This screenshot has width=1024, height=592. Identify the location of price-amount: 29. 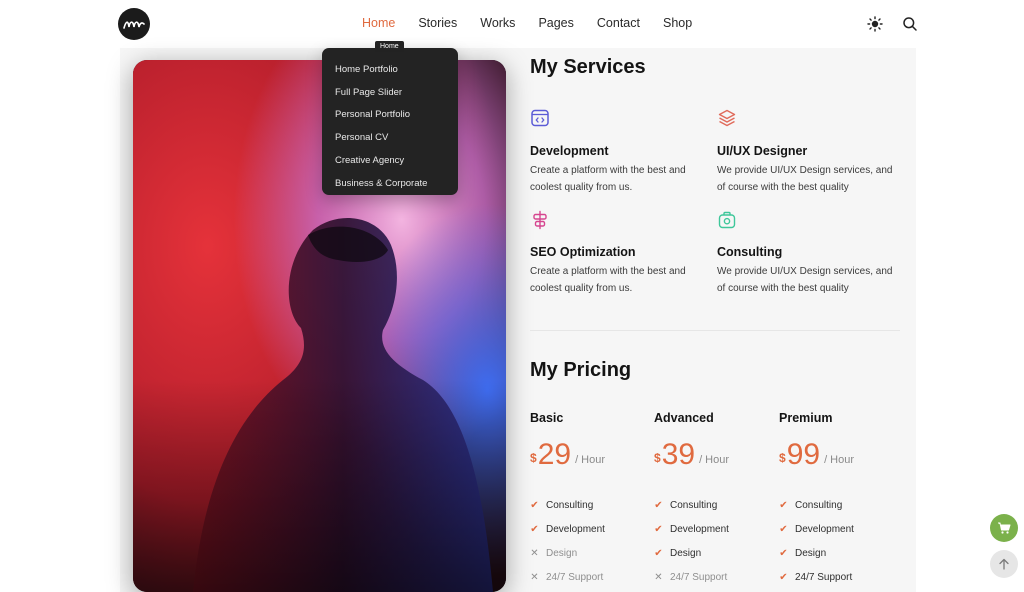
(554, 454).